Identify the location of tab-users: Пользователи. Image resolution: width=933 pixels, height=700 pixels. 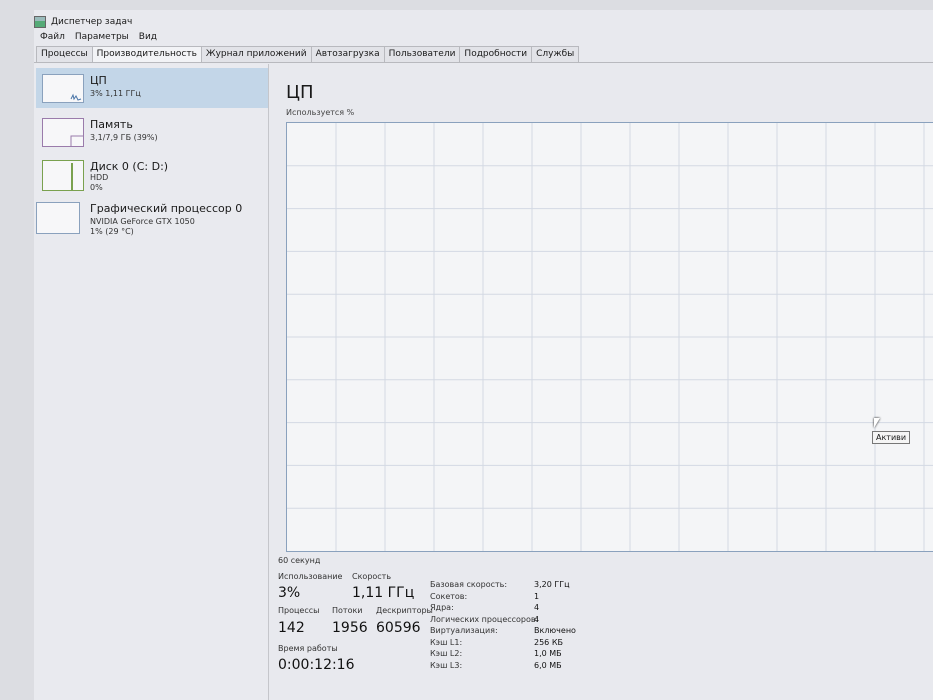
(422, 54).